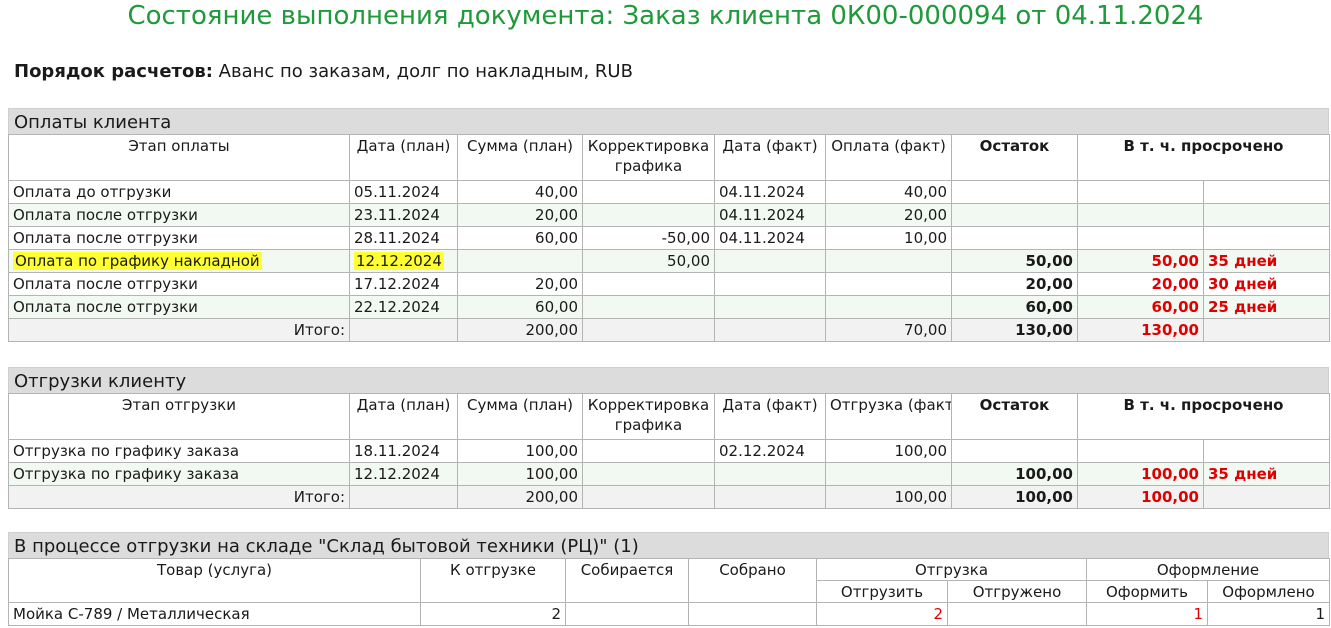 The image size is (1331, 628). Describe the element at coordinates (179, 451) in the screenshot. I see `cell-stage: Отгрузка по графику заказа` at that location.